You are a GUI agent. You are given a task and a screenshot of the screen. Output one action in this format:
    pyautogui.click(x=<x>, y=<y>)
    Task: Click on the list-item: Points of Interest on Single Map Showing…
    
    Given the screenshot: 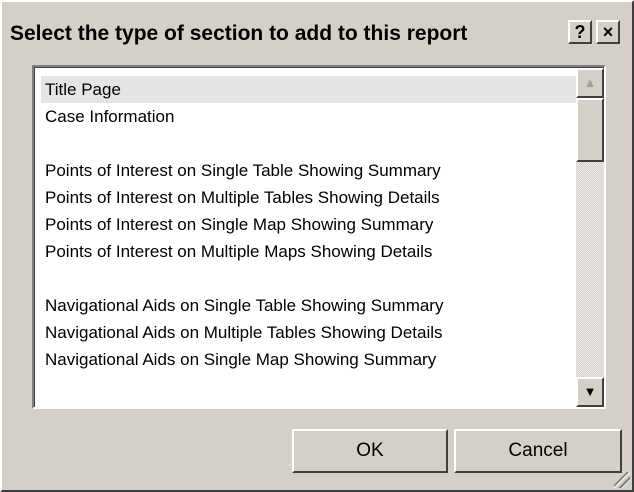 What is the action you would take?
    pyautogui.click(x=310, y=224)
    